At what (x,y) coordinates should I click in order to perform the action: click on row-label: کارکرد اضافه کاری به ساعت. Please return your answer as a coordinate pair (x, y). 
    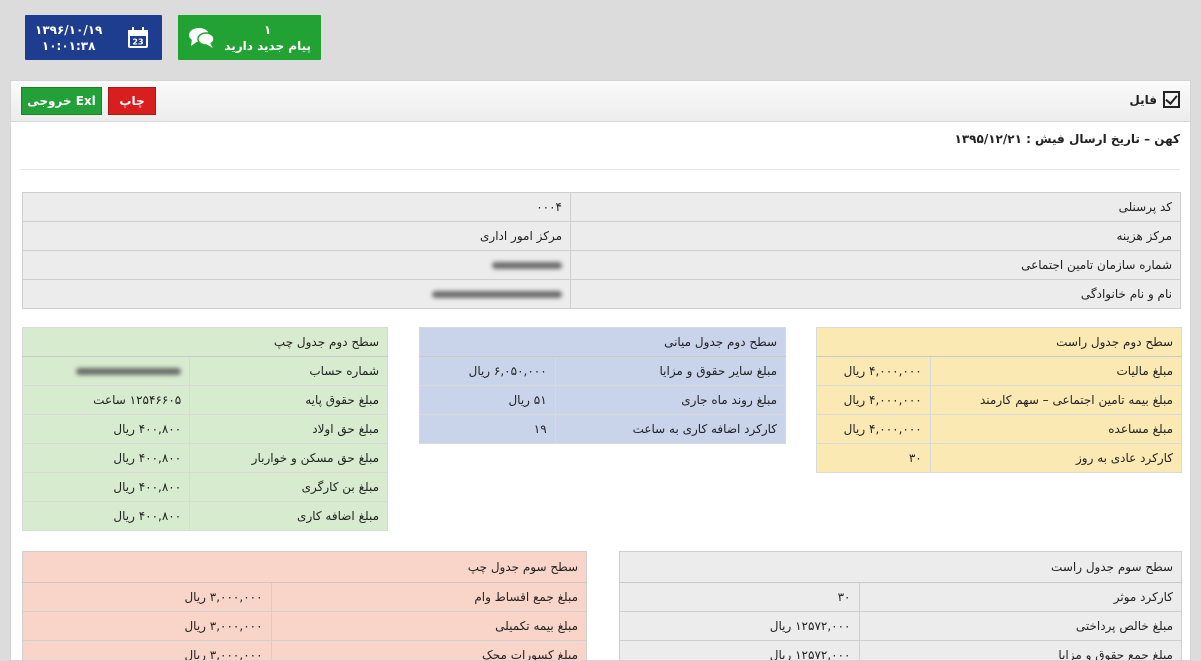
    Looking at the image, I should click on (670, 429).